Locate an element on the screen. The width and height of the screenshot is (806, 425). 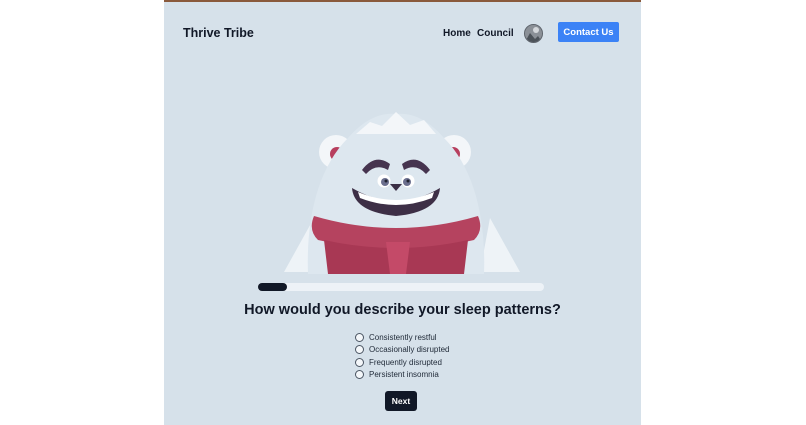
option-persistent-insomnia: Persistent insomnia is located at coordinates (402, 375).